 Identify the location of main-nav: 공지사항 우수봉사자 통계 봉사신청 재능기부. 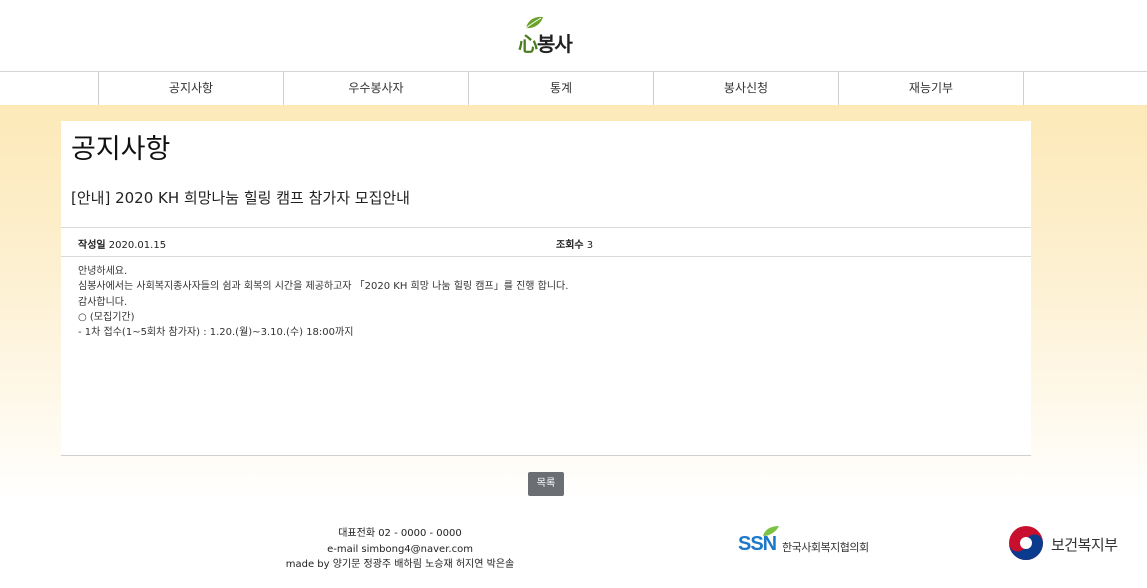
(573, 88).